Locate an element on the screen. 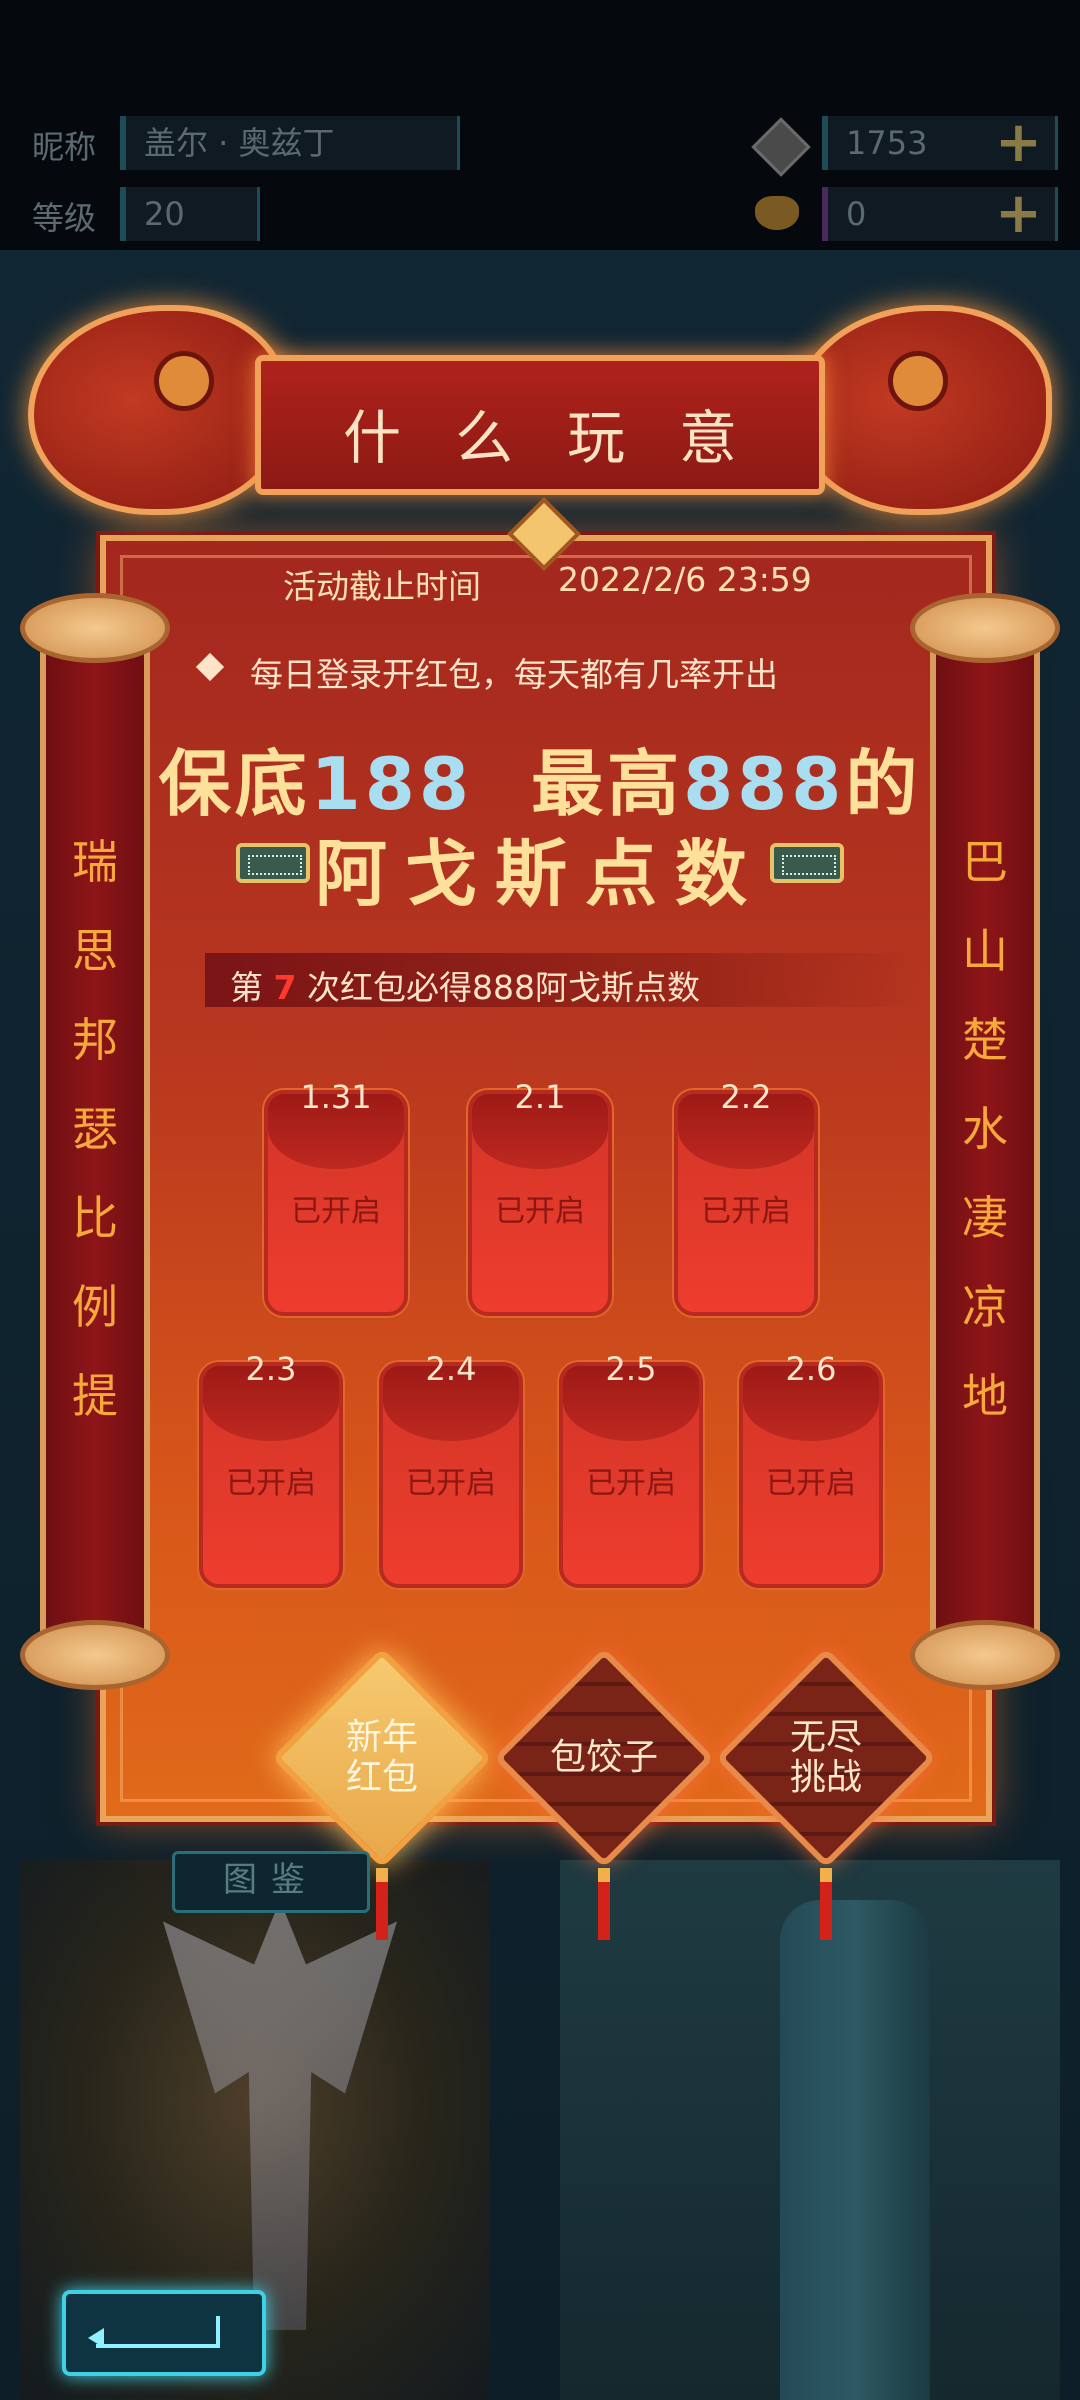 Image resolution: width=1080 pixels, height=2400 pixels. back-button is located at coordinates (164, 2333).